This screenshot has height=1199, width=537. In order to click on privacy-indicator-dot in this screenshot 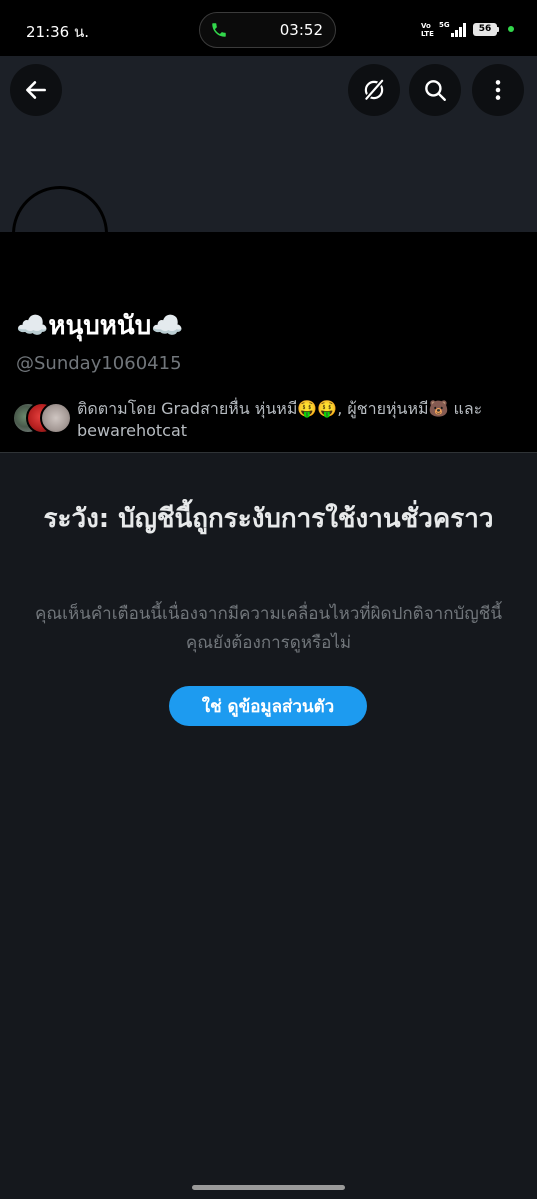, I will do `click(511, 29)`.